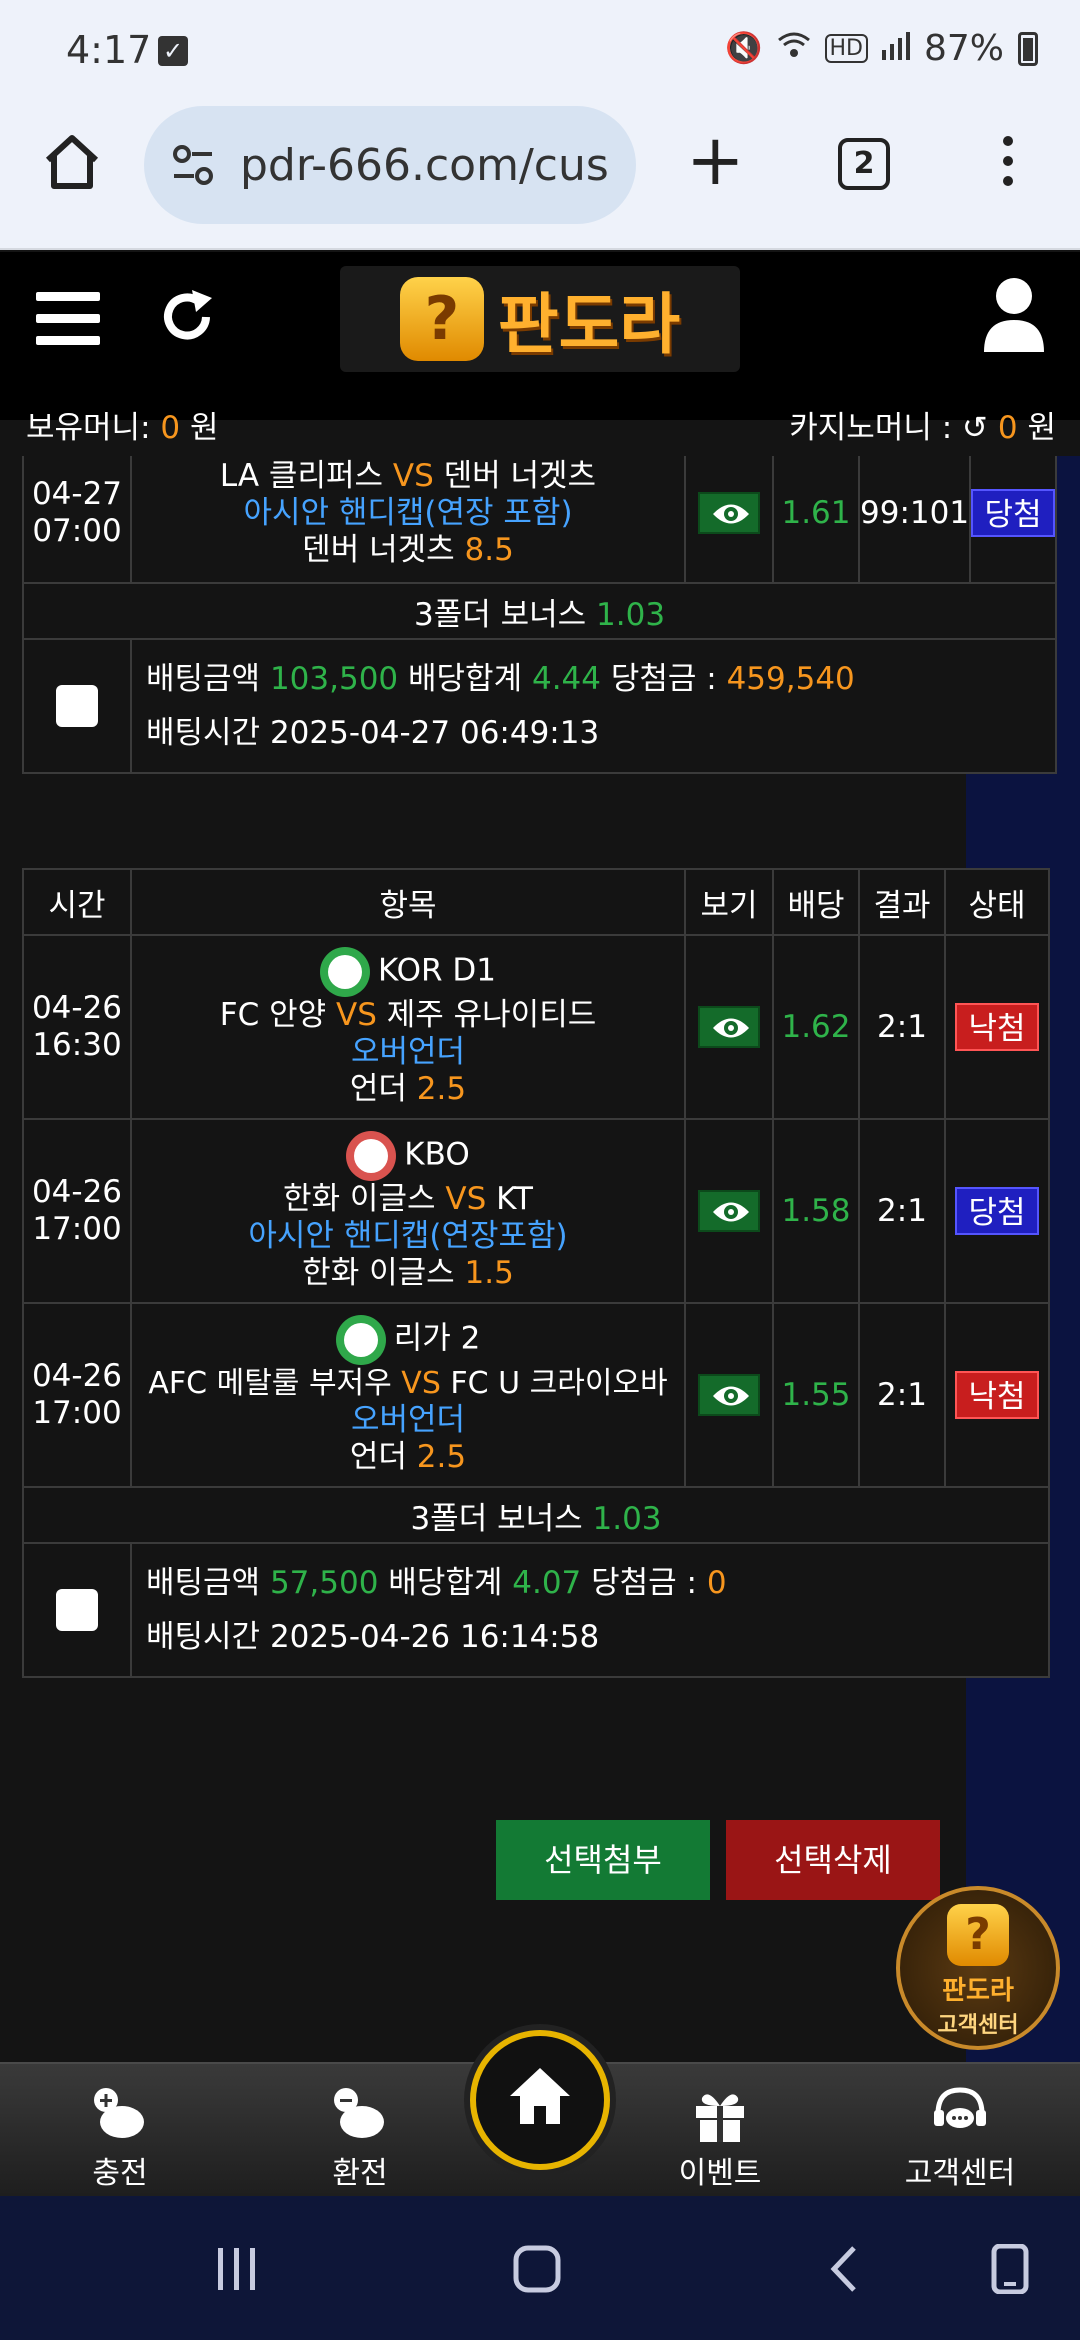 This screenshot has height=2340, width=1080. What do you see at coordinates (603, 1860) in the screenshot?
I see `attach-selected-button: 선택첨부` at bounding box center [603, 1860].